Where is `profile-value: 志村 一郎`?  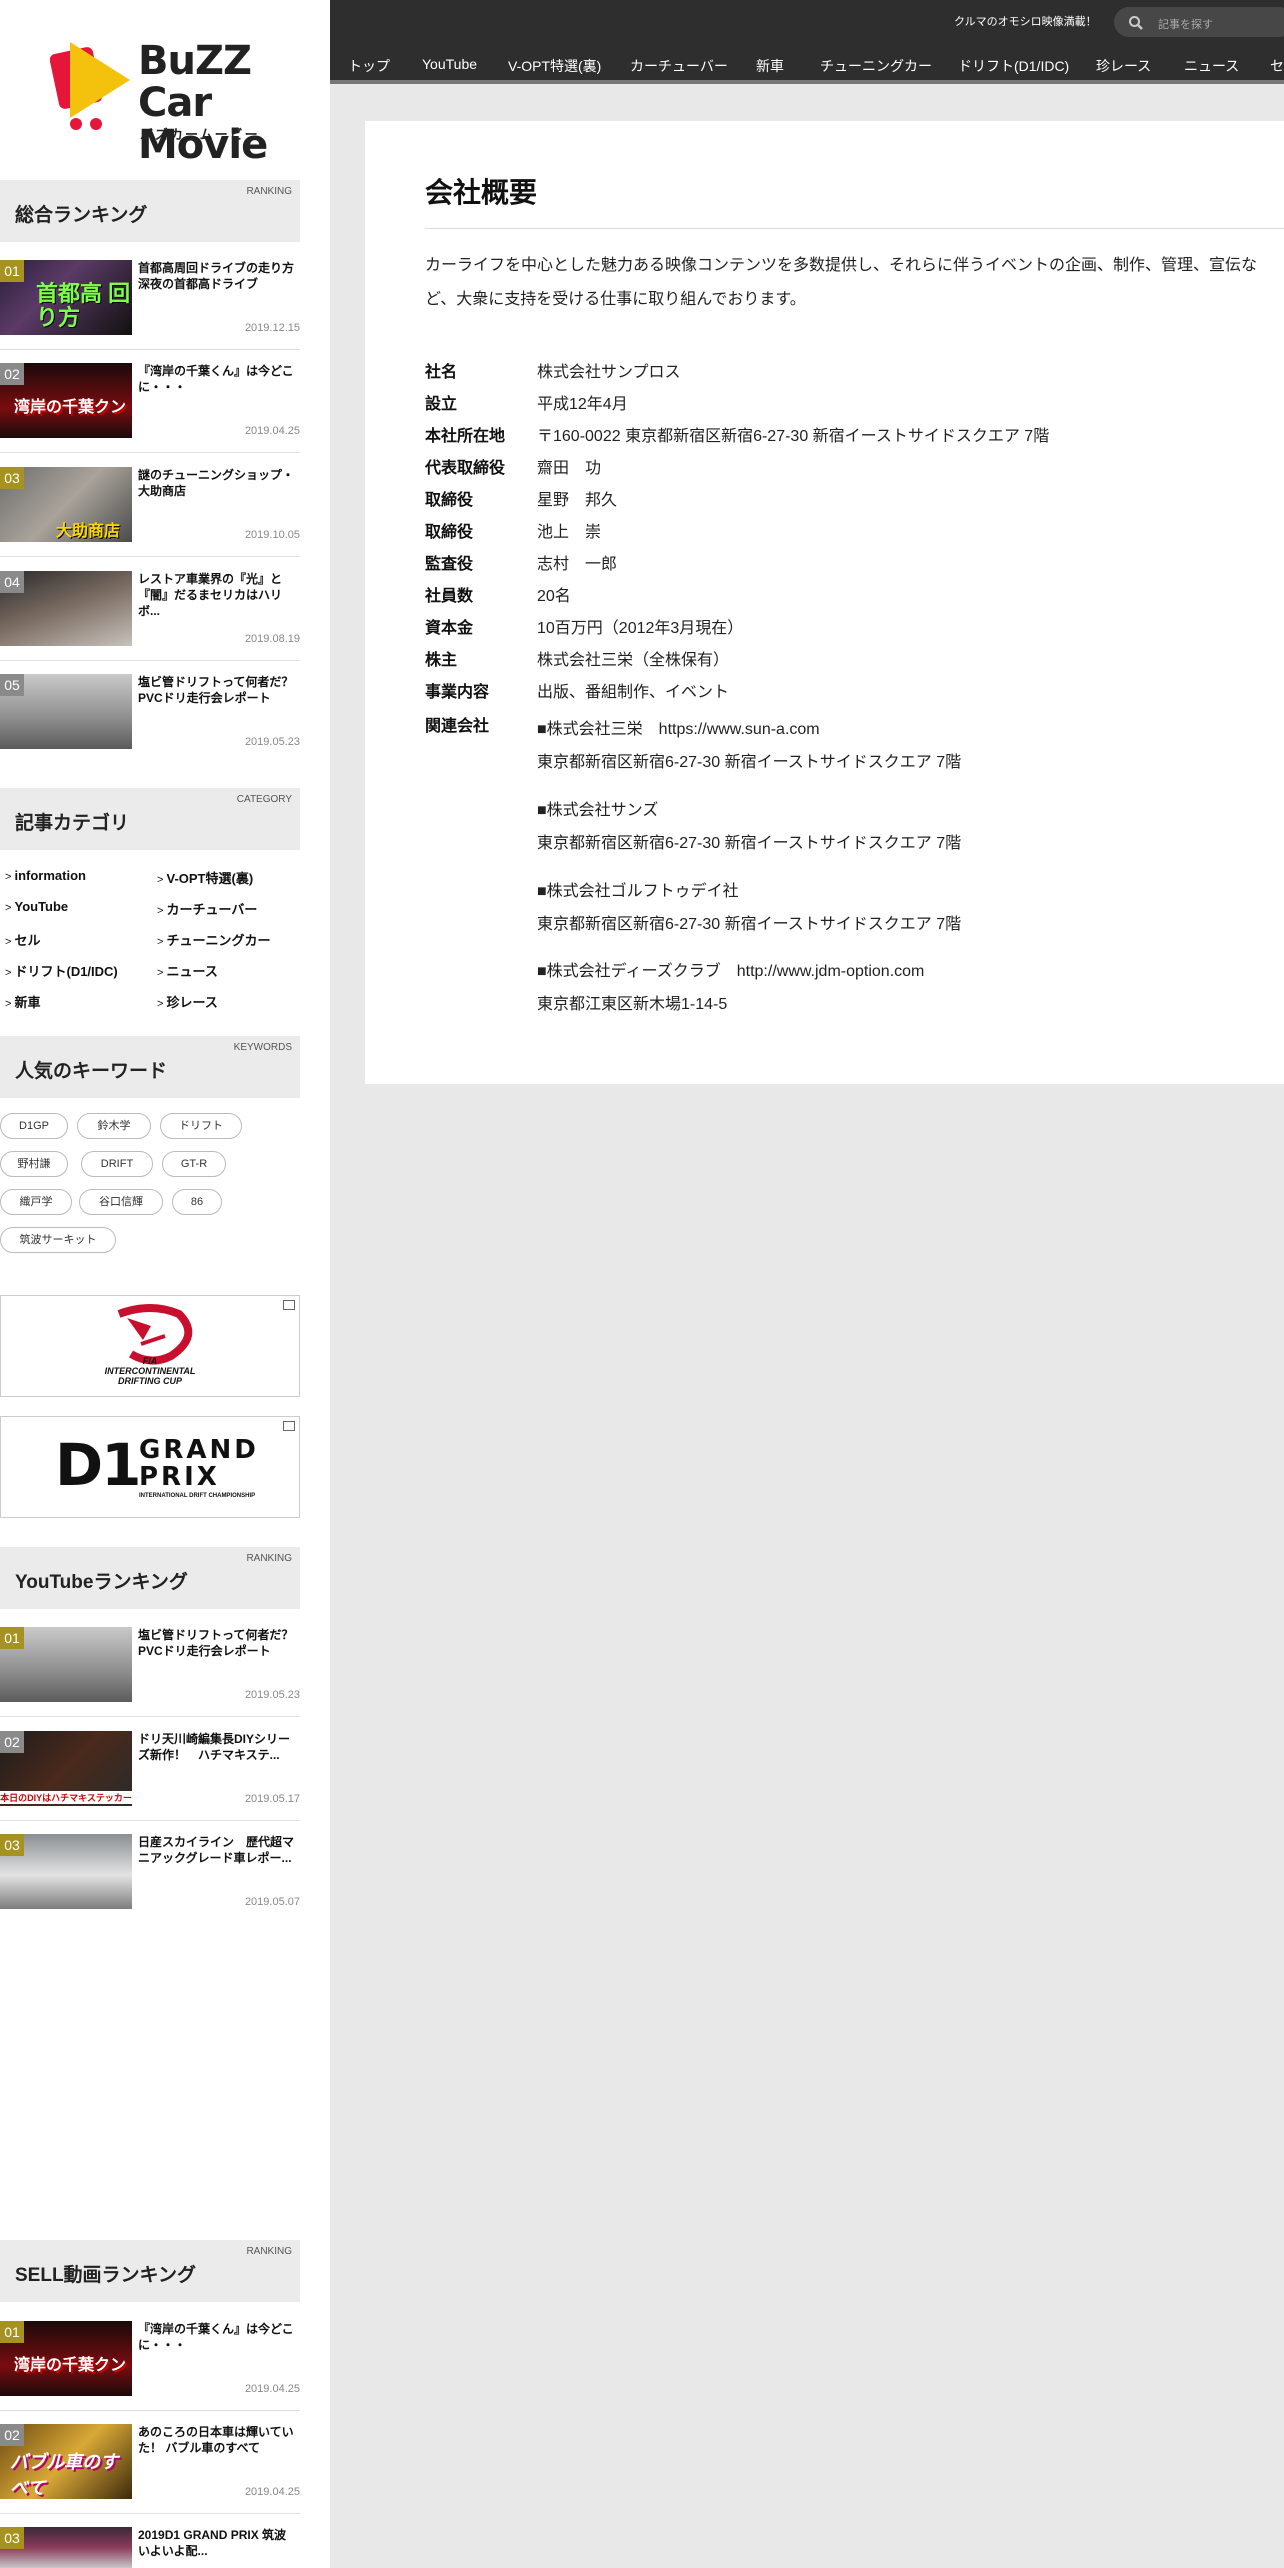
profile-value: 志村 一郎 is located at coordinates (577, 564).